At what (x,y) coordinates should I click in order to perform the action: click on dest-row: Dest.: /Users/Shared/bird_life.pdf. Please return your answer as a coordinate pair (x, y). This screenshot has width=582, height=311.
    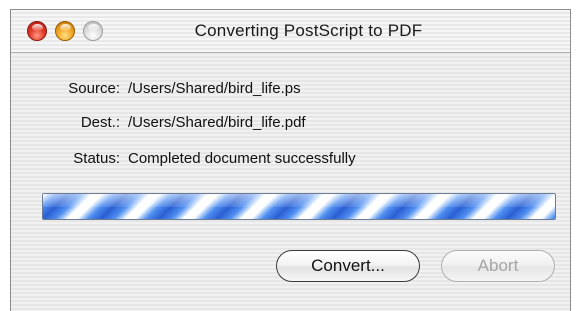
    Looking at the image, I should click on (290, 123).